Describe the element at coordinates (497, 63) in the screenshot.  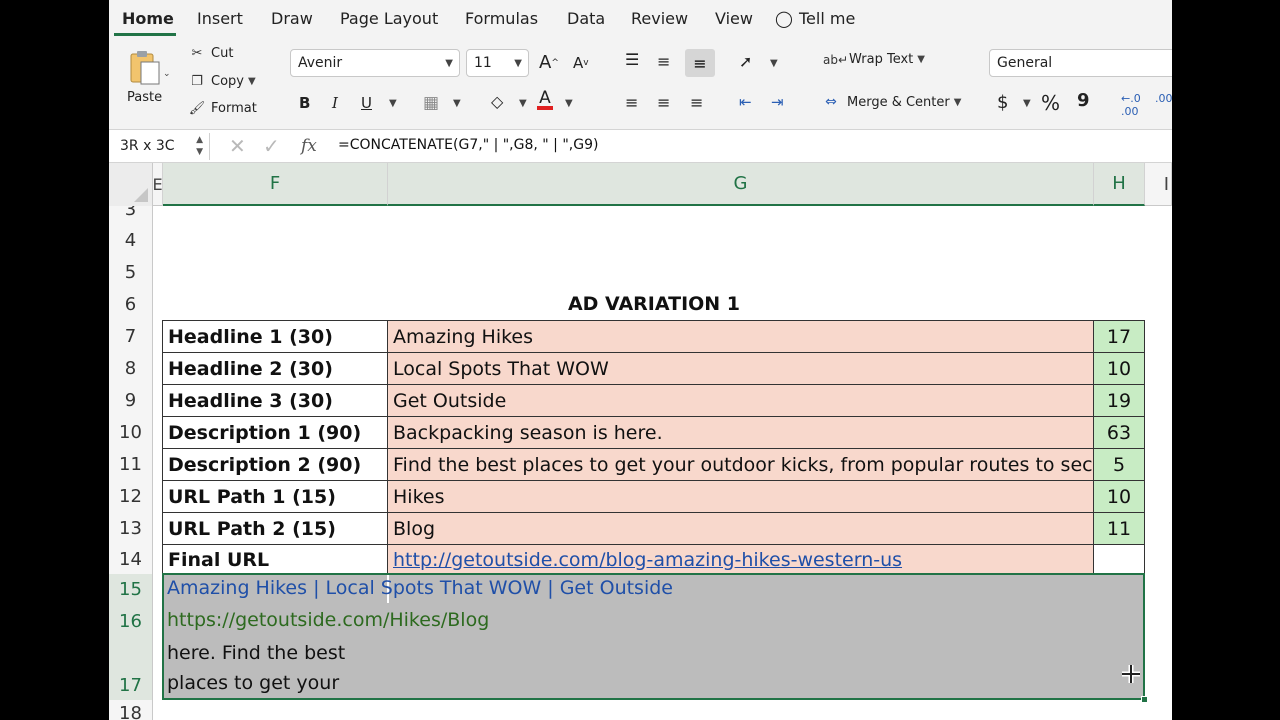
I see `font-size-select: 11 ▼` at that location.